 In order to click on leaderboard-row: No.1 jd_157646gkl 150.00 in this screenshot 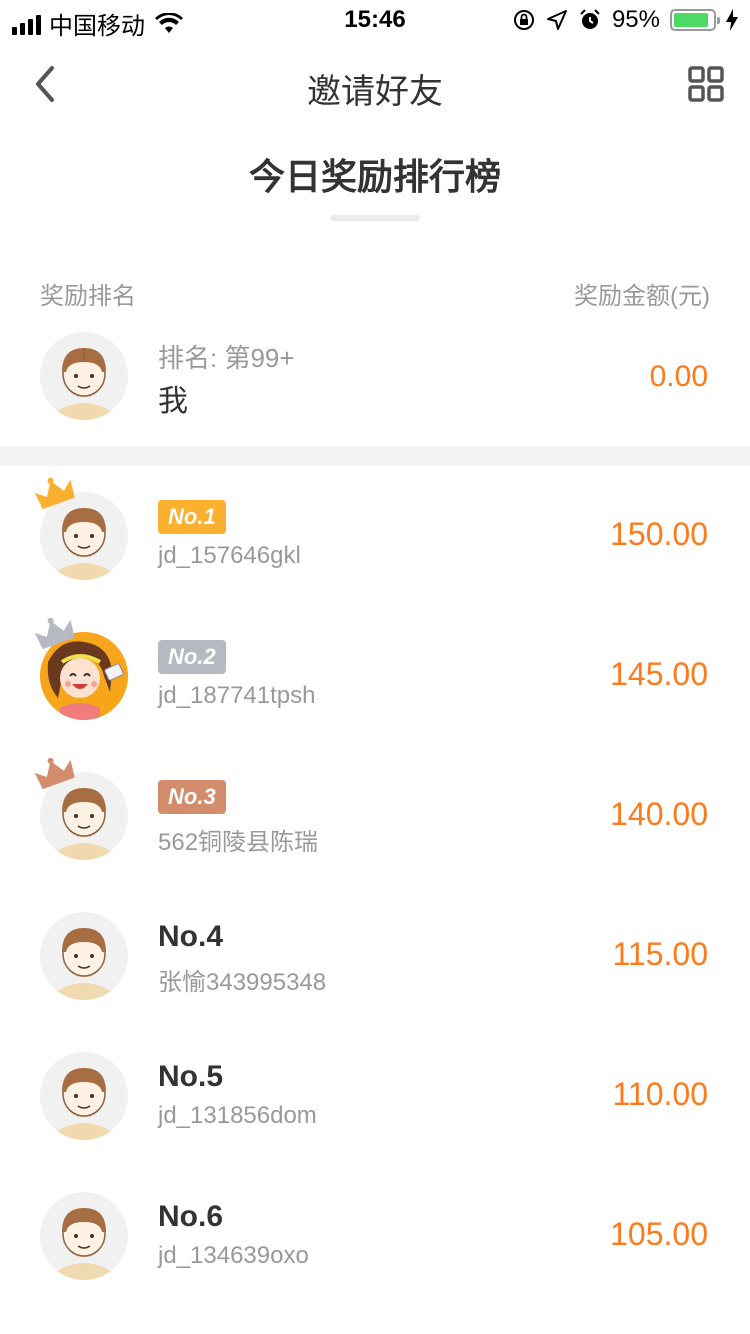, I will do `click(375, 536)`.